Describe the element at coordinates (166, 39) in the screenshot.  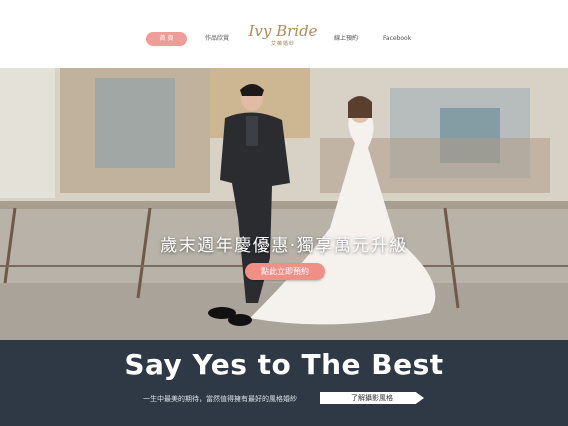
I see `nav-home-button: 首 頁` at that location.